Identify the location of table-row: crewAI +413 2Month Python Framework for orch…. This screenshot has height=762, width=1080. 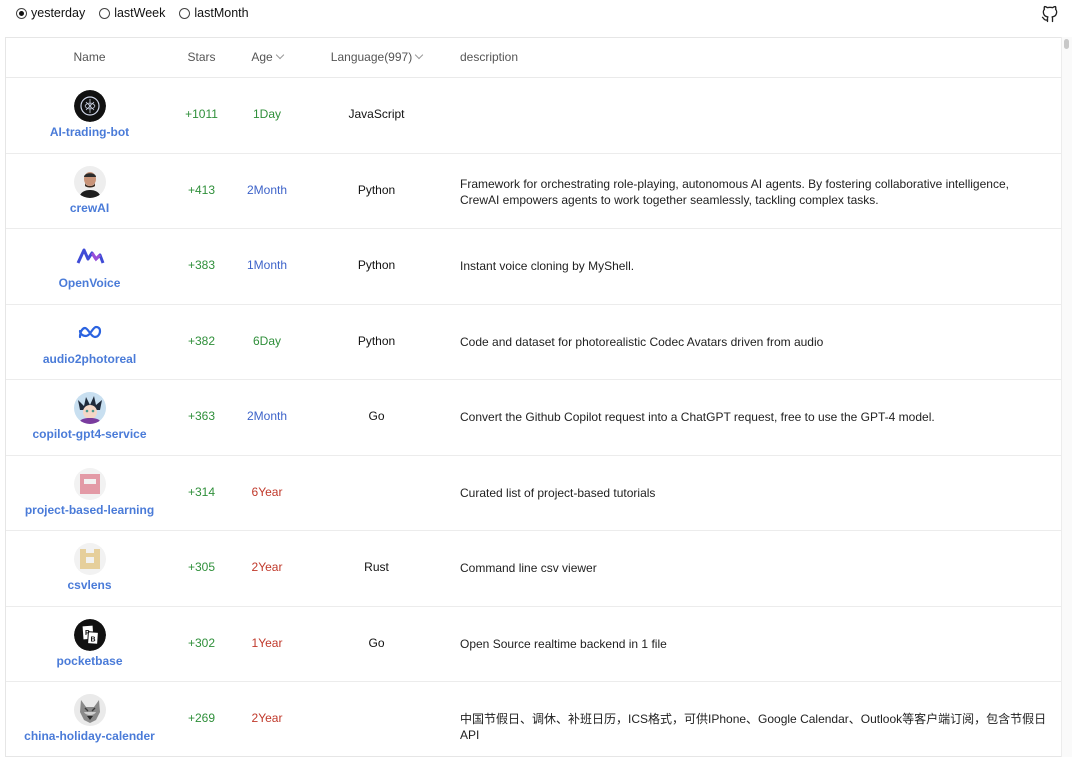
(538, 191).